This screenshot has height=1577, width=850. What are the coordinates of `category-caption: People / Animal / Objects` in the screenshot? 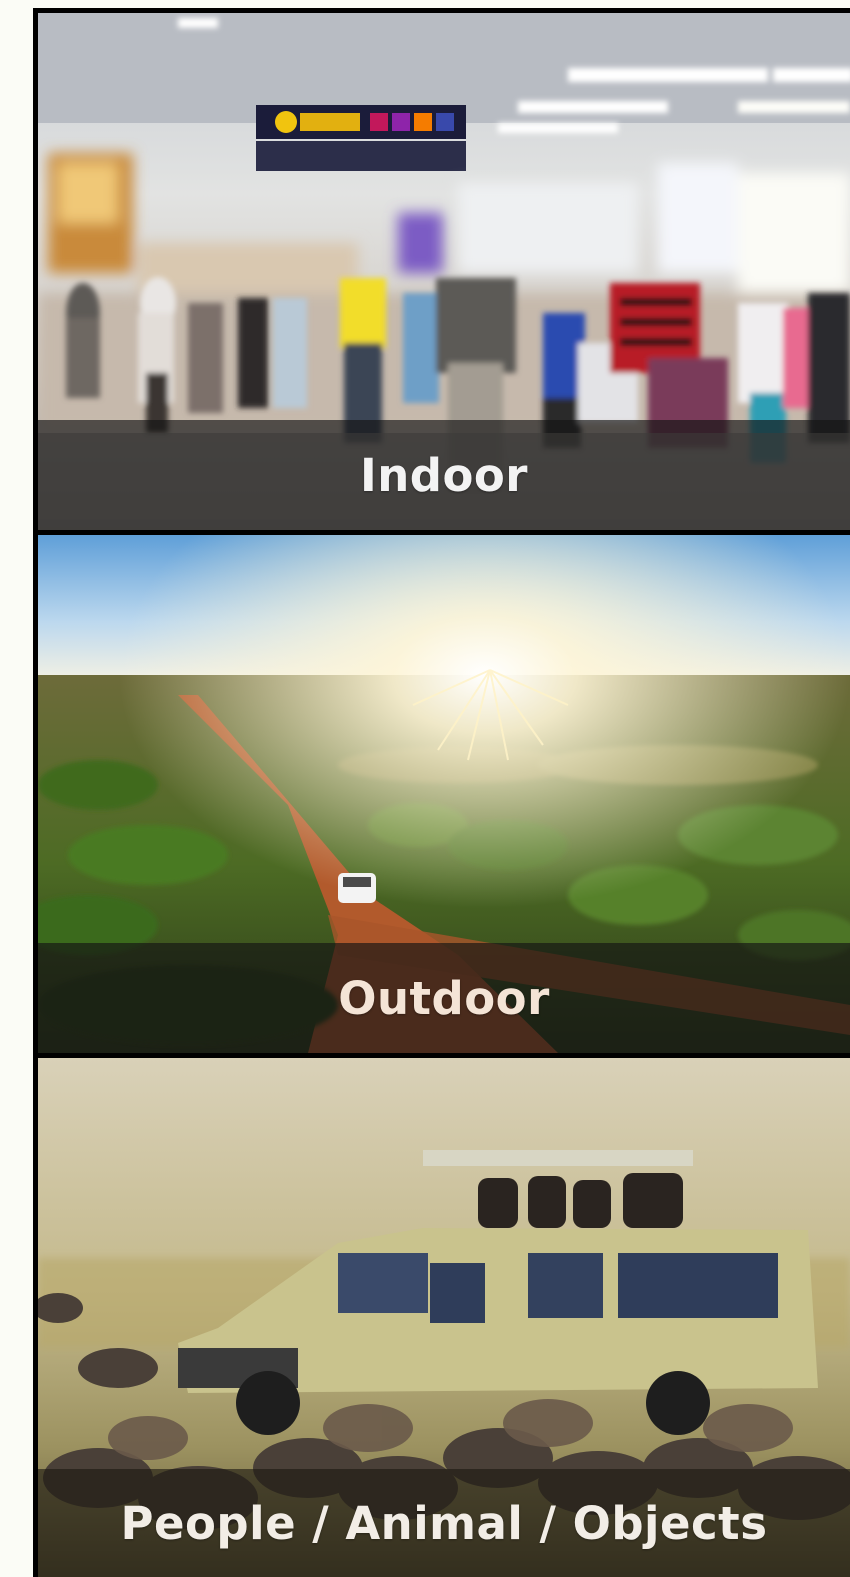 It's located at (444, 1523).